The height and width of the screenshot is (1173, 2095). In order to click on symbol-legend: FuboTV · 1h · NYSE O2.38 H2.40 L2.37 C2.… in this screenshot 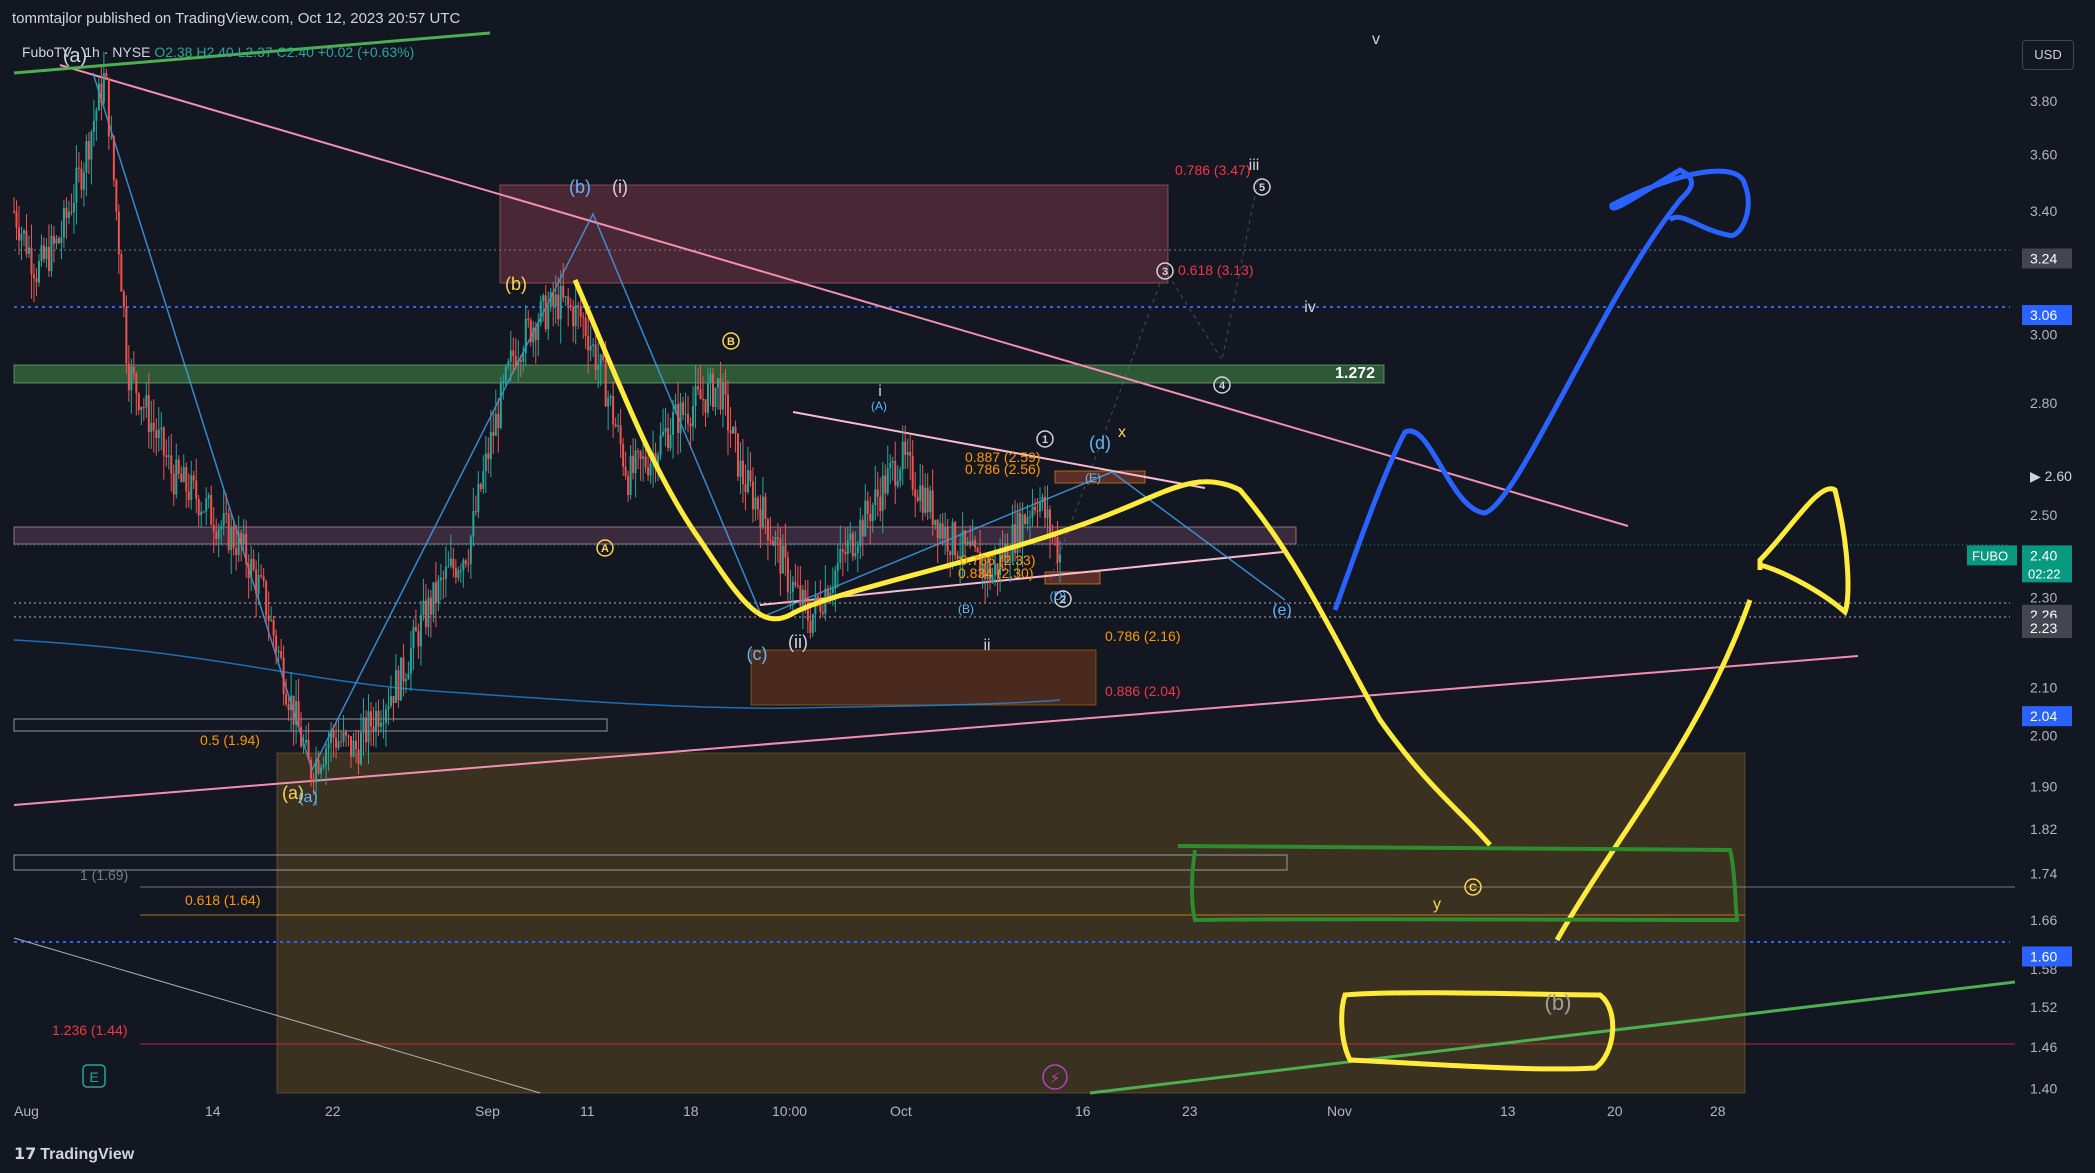, I will do `click(218, 52)`.